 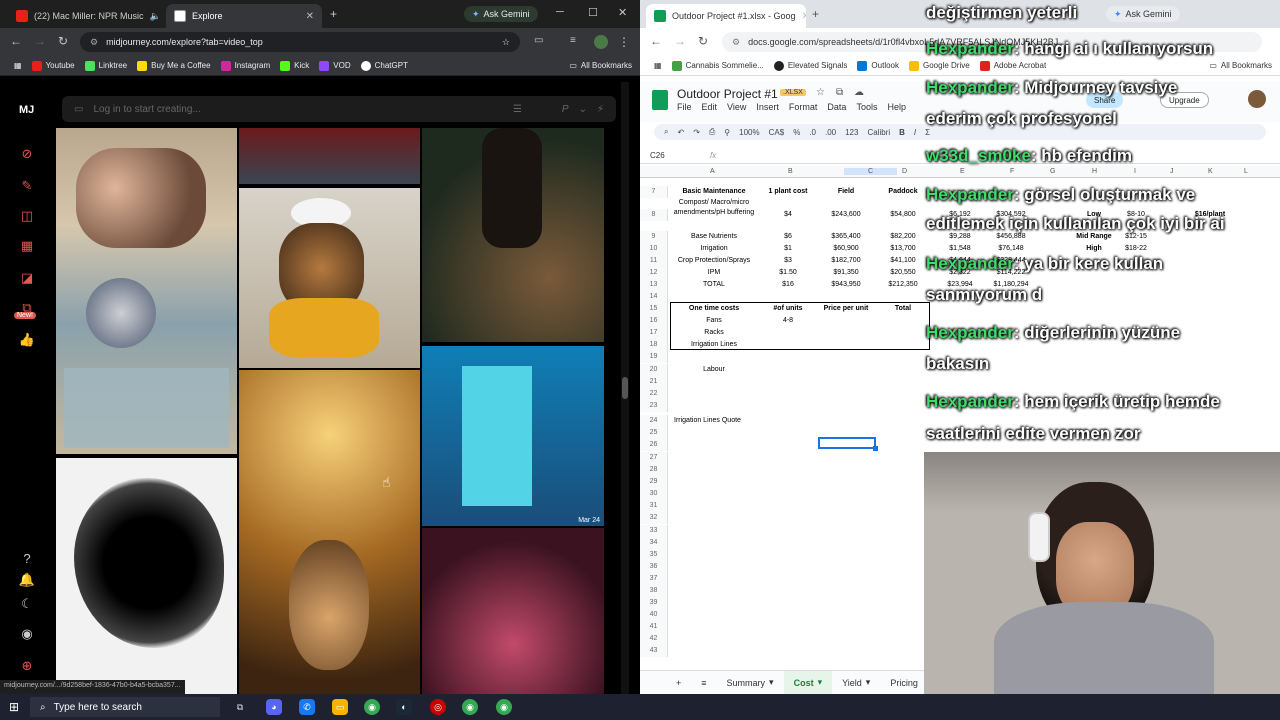 I want to click on row-number: 16, so click(x=654, y=321).